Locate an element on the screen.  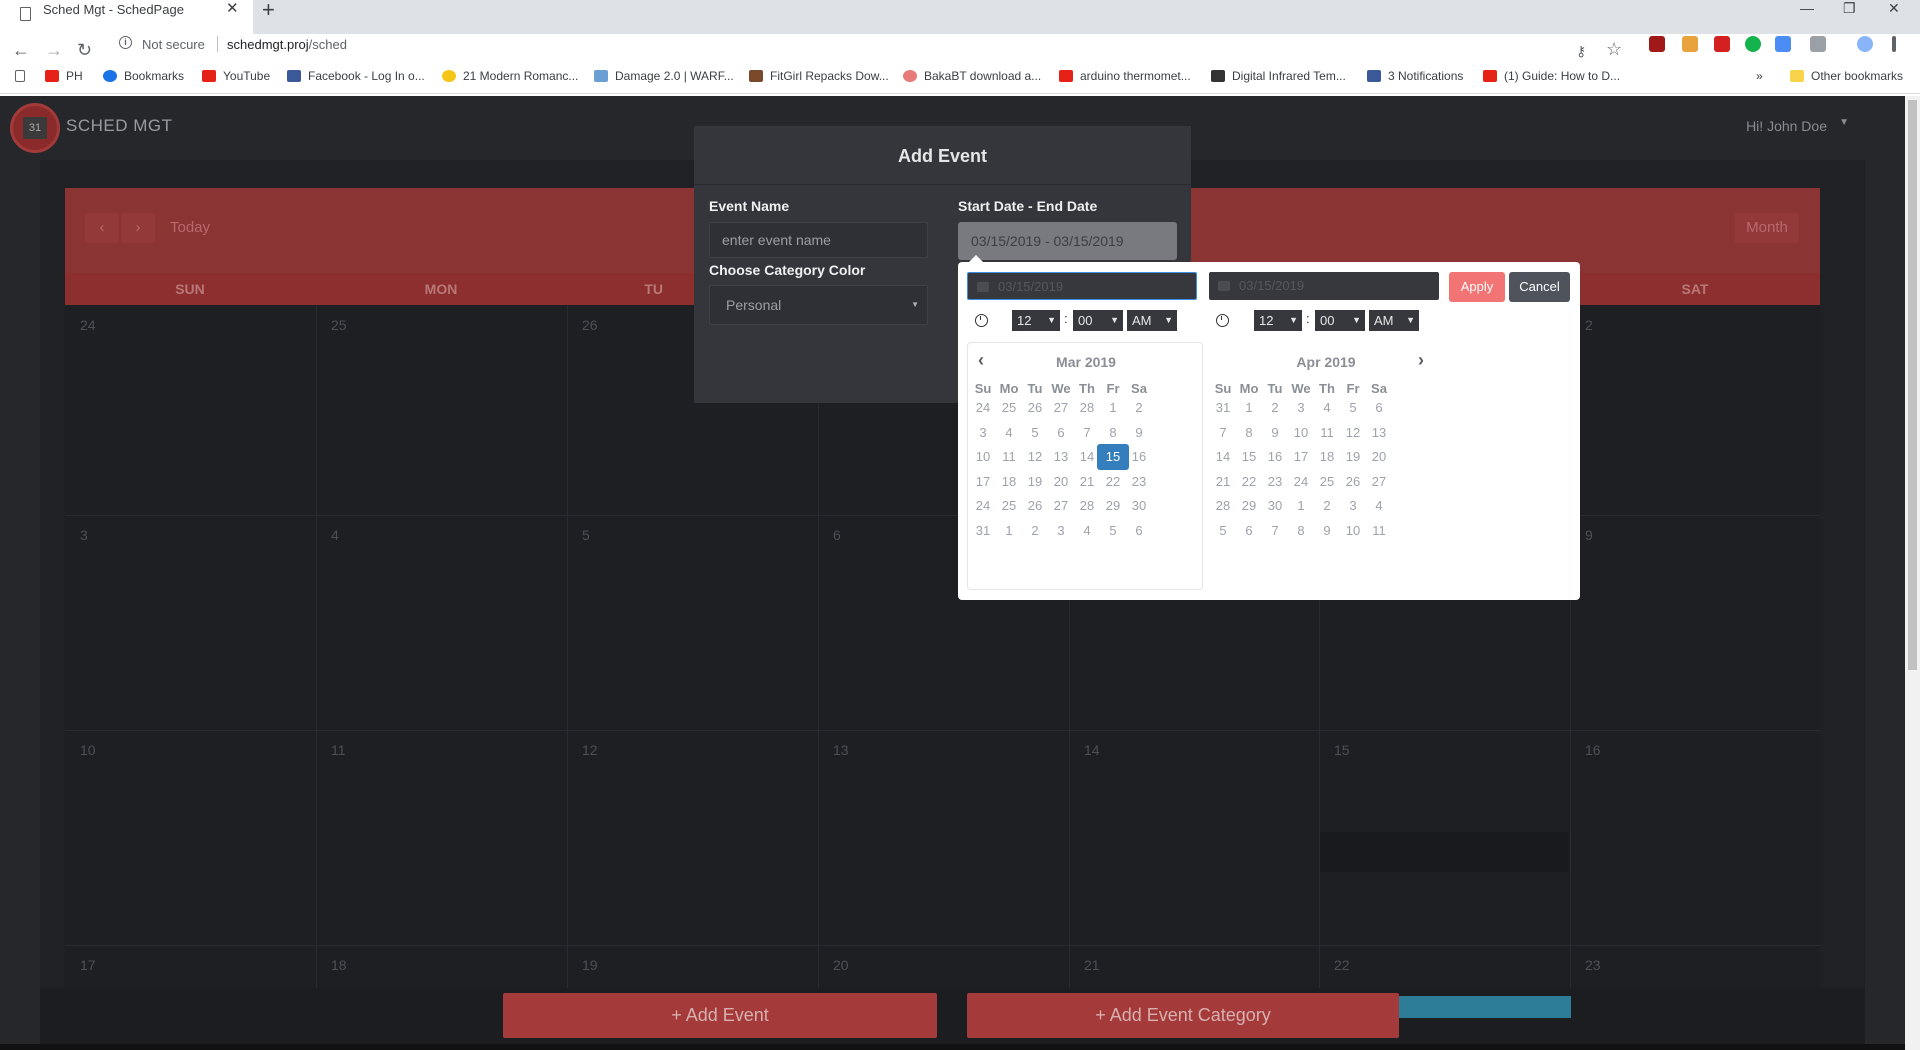
menu-icon is located at coordinates (1894, 44).